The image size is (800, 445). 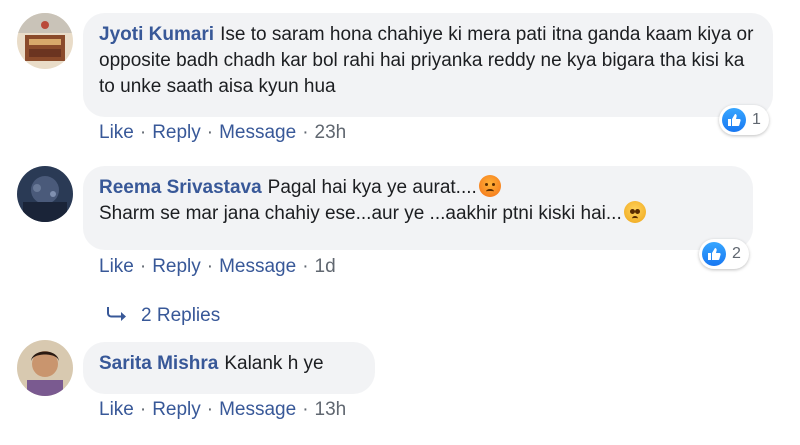 I want to click on comment-author: Reema Srivastava, so click(x=180, y=187).